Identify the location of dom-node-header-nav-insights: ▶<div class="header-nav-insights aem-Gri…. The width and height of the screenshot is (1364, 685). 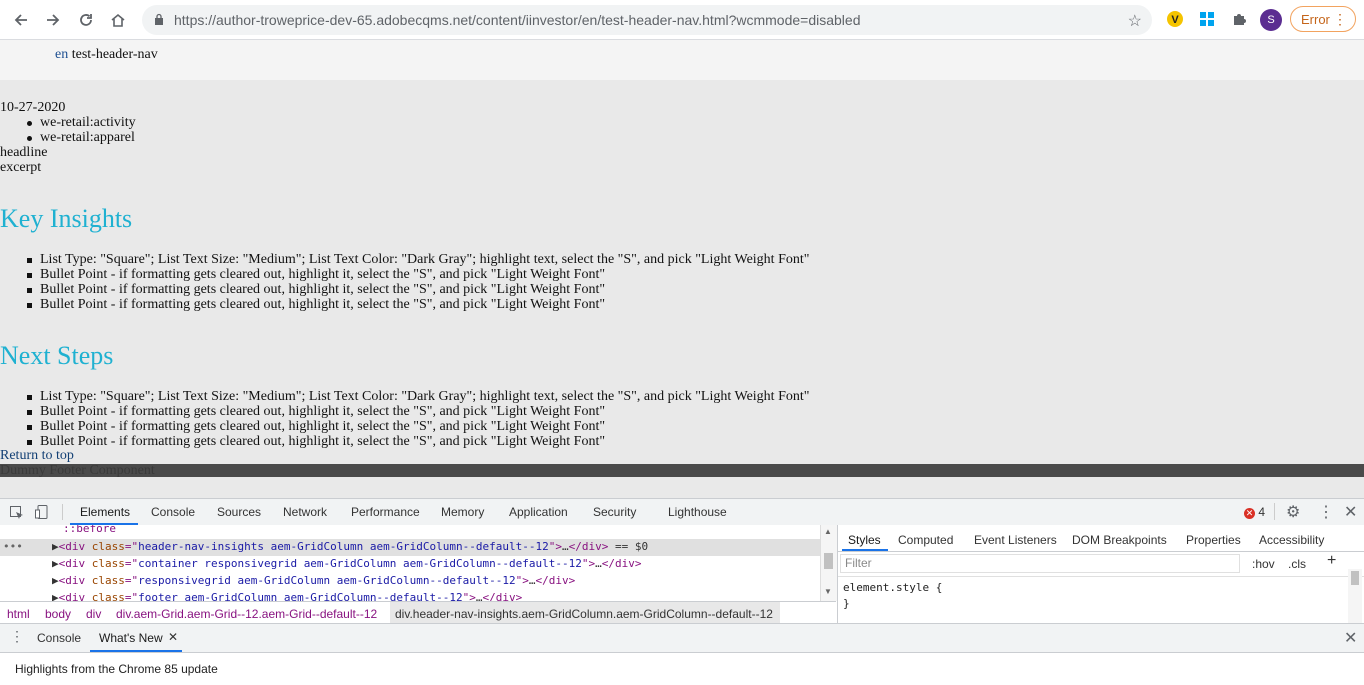
(350, 546).